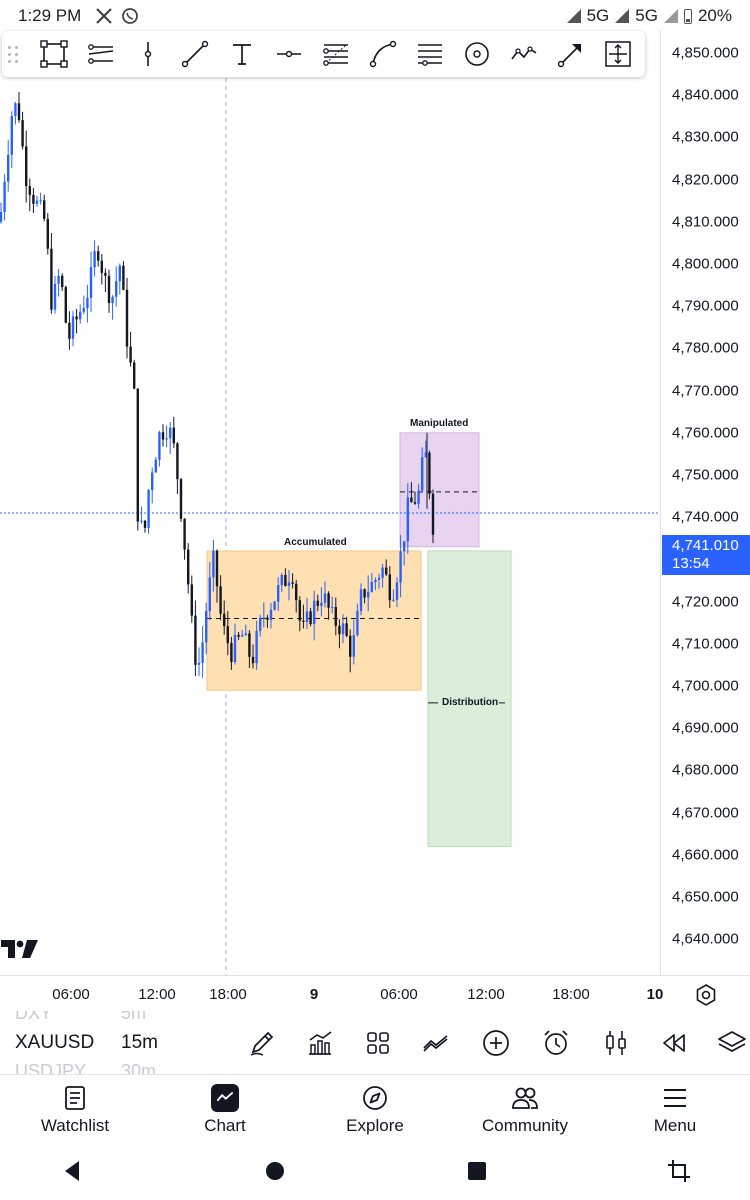  Describe the element at coordinates (525, 1098) in the screenshot. I see `community-icon` at that location.